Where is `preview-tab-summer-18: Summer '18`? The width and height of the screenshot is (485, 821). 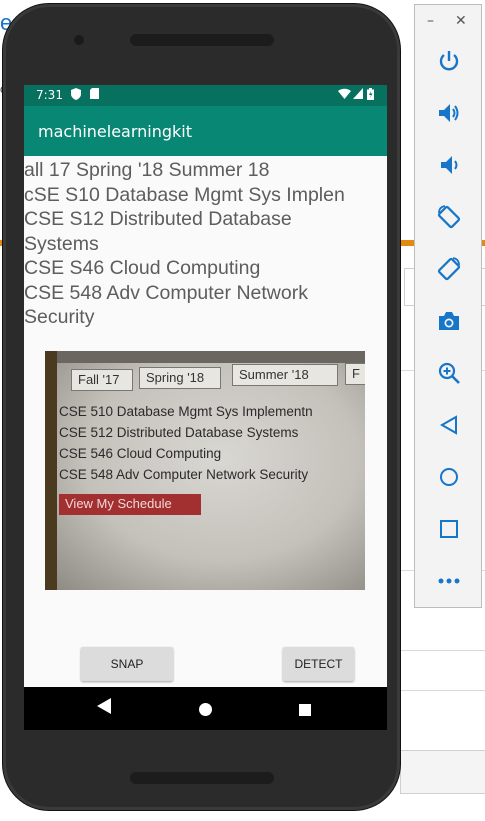
preview-tab-summer-18: Summer '18 is located at coordinates (285, 375).